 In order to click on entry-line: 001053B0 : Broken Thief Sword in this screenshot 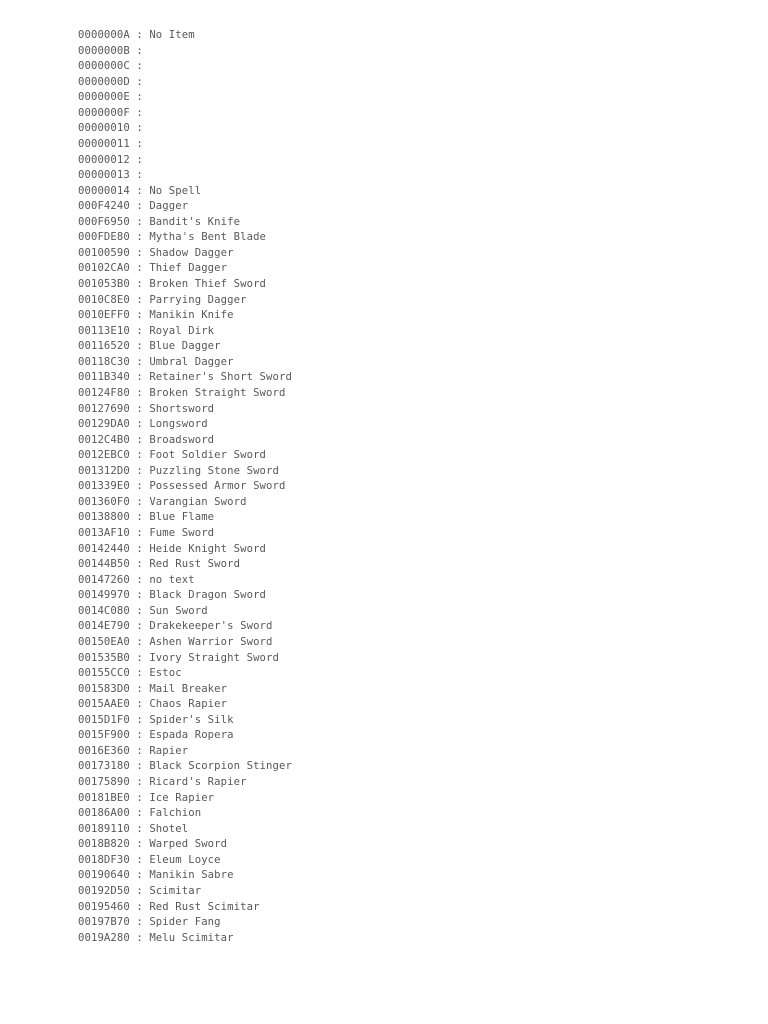, I will do `click(408, 285)`.